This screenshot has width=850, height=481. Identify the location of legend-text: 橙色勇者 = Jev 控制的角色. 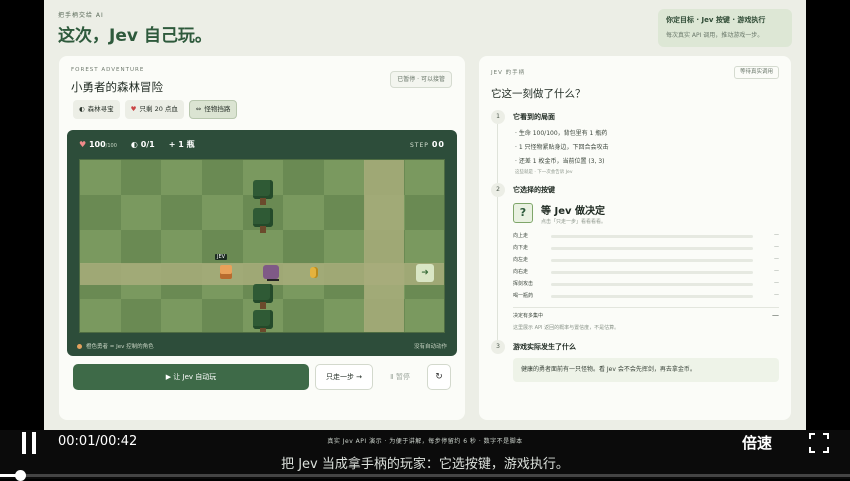
(120, 347).